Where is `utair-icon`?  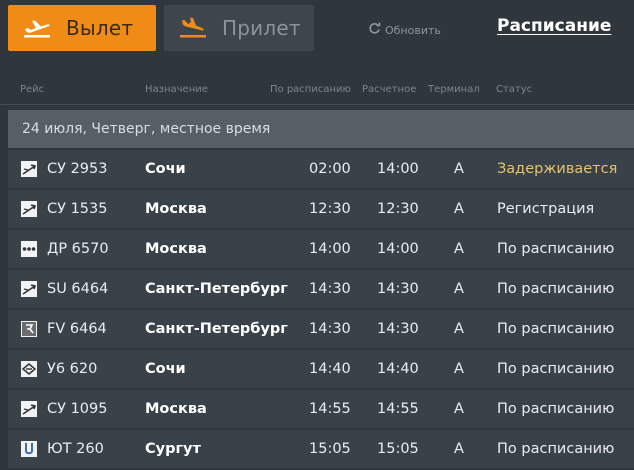
utair-icon is located at coordinates (29, 449).